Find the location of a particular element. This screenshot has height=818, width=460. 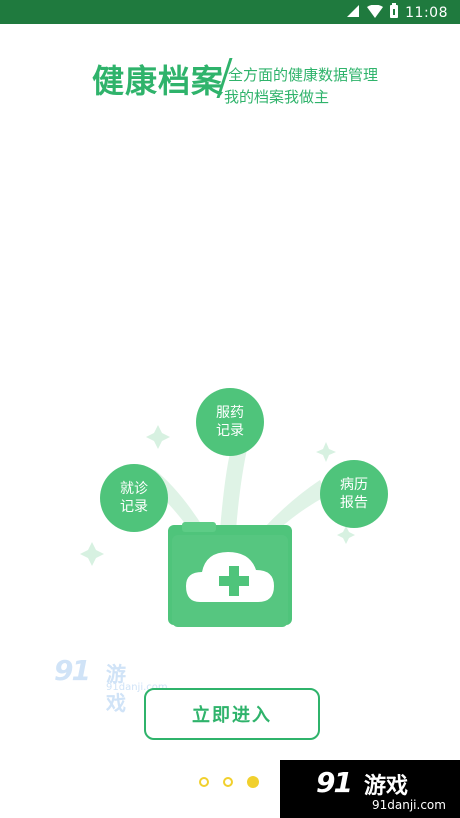

folder-tab is located at coordinates (199, 527).